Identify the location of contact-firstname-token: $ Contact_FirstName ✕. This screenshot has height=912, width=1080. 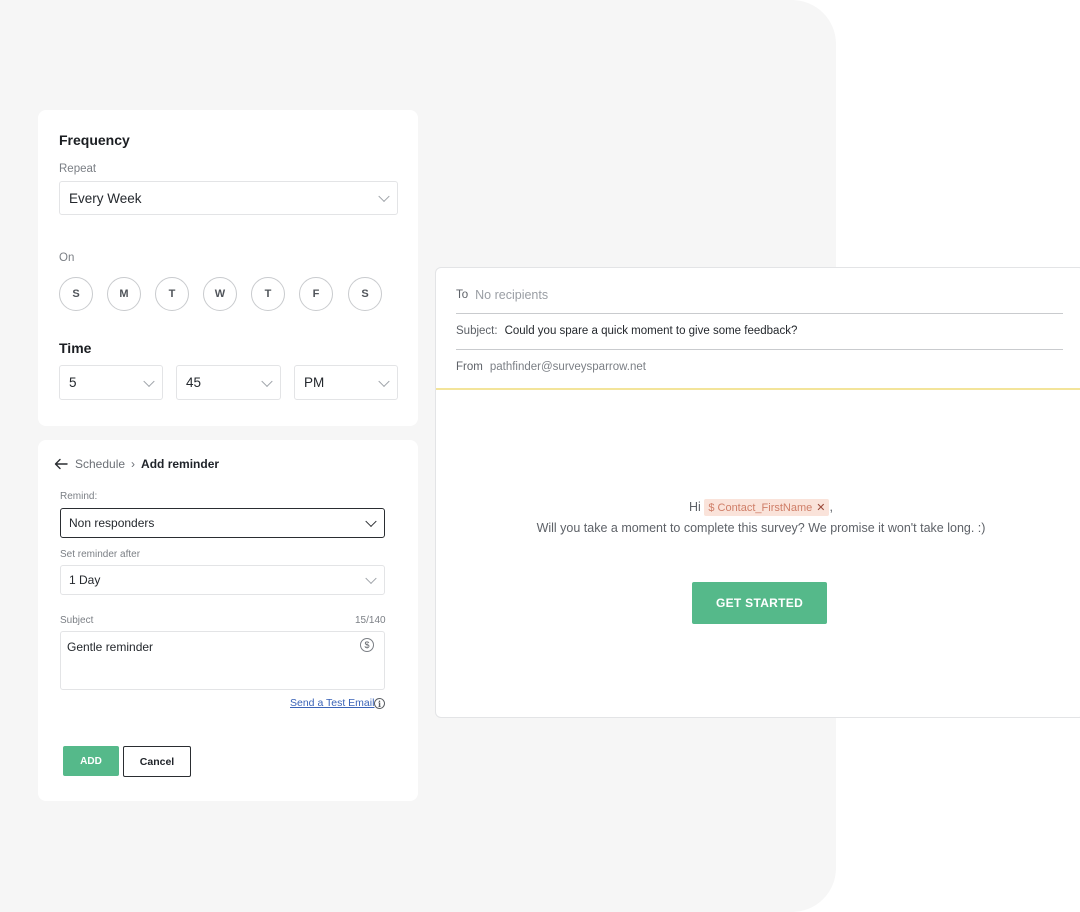
(767, 507).